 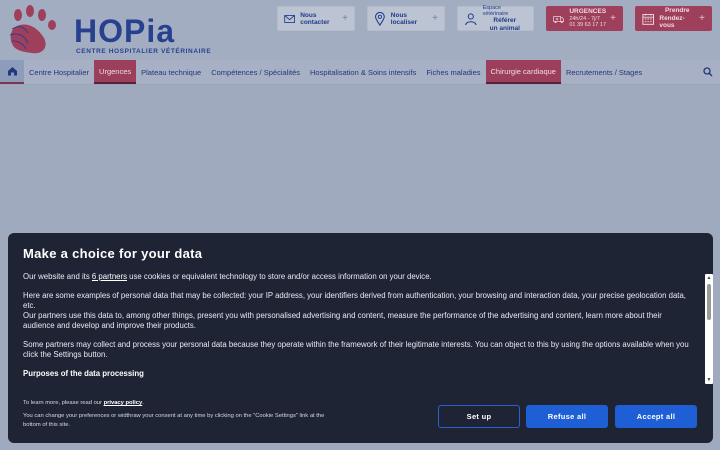 I want to click on locate-label: Nous localiser, so click(x=404, y=18).